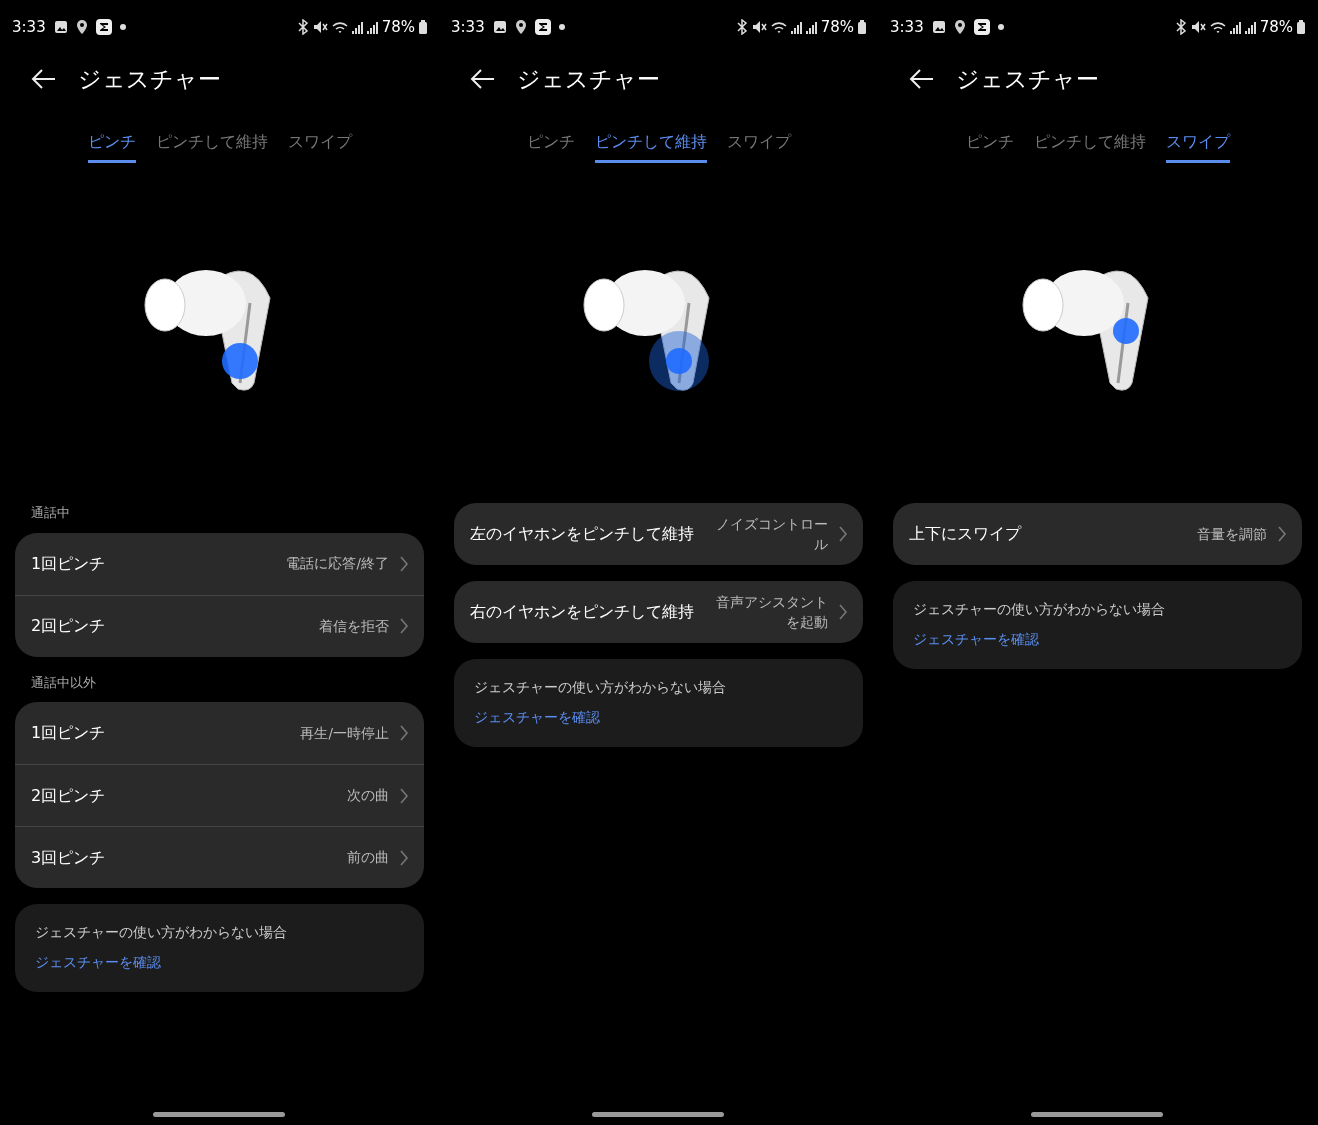 This screenshot has width=1318, height=1125. I want to click on settings-row: 2回ピンチ 着信を拒否, so click(219, 625).